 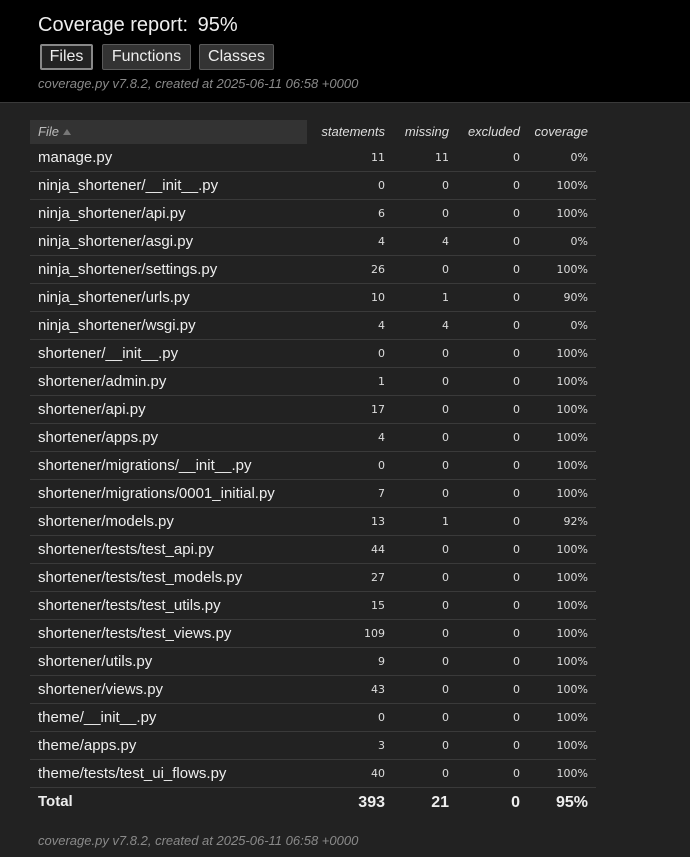 What do you see at coordinates (313, 270) in the screenshot?
I see `table-row: ninja_shortener/settings.py 26 0 0 100%` at bounding box center [313, 270].